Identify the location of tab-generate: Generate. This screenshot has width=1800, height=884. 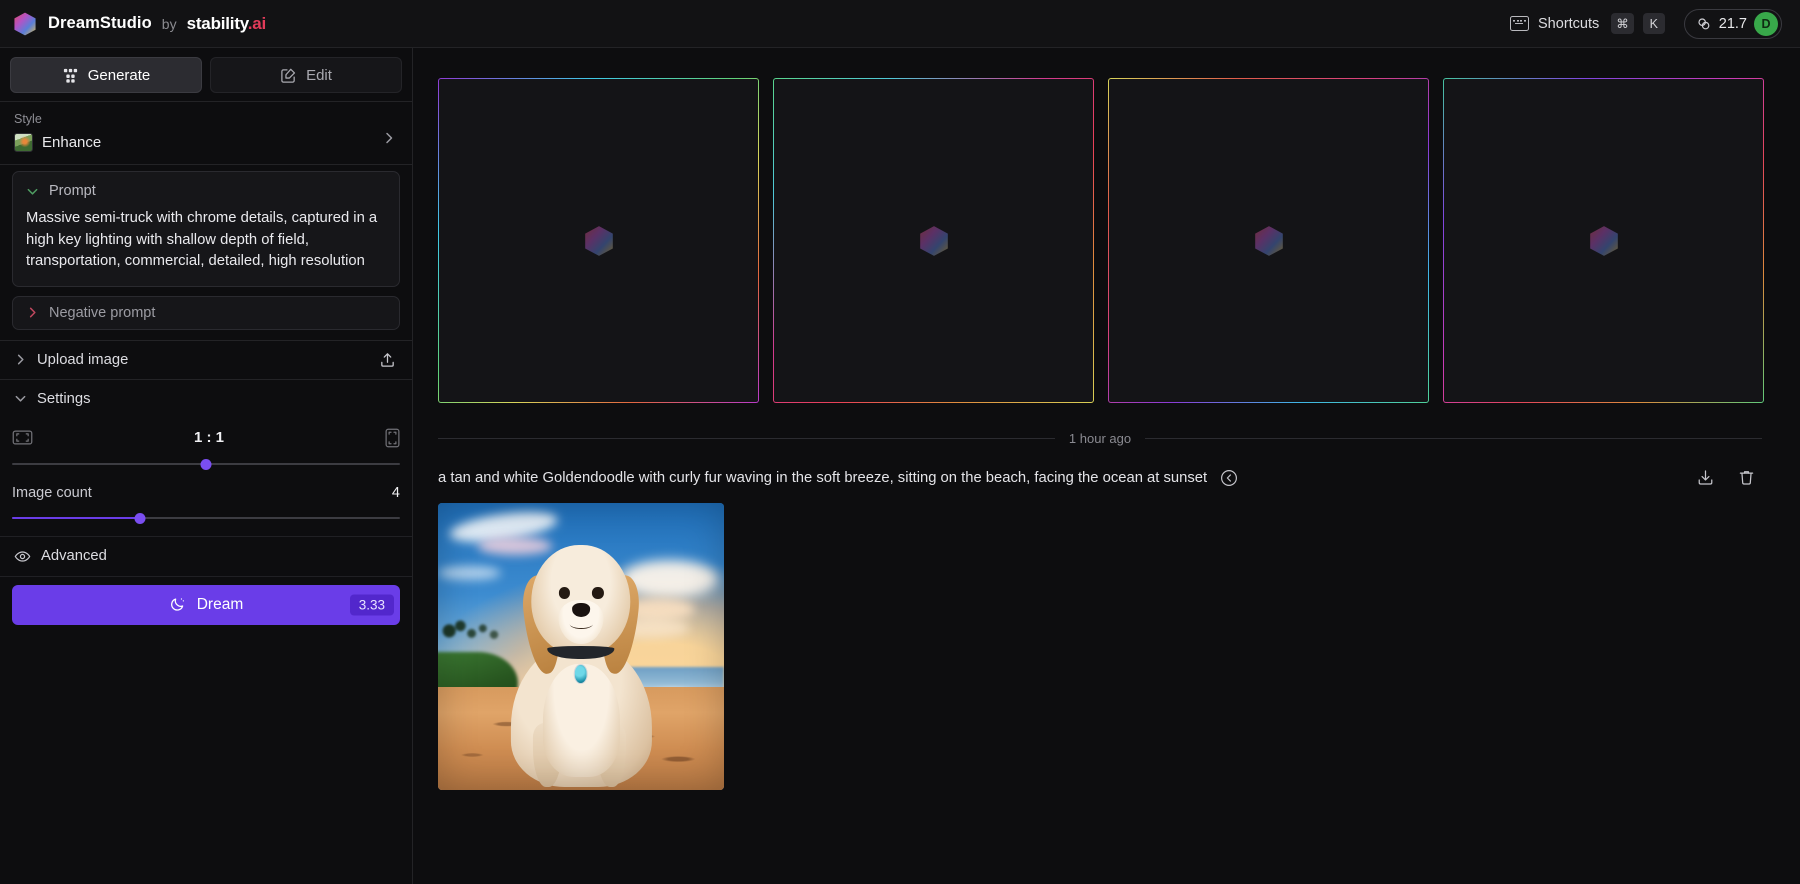
(106, 75).